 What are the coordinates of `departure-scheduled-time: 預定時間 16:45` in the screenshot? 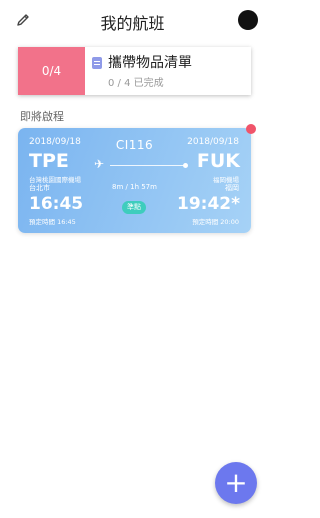 It's located at (52, 222).